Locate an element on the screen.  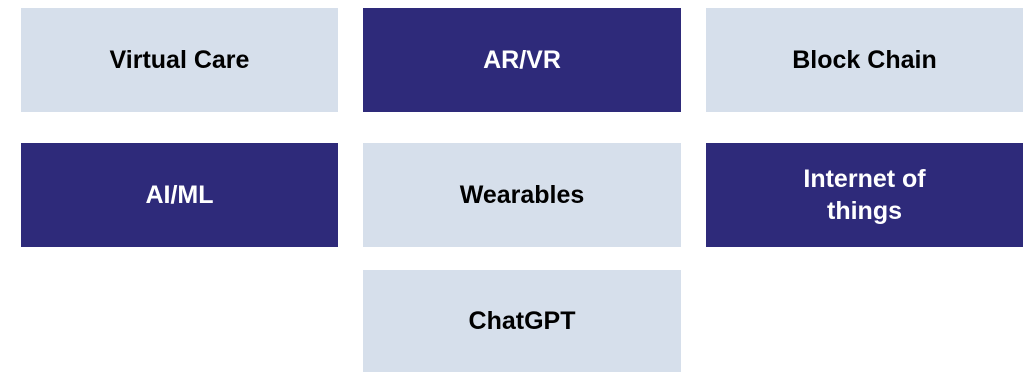
tile-wearables: Wearables is located at coordinates (522, 195).